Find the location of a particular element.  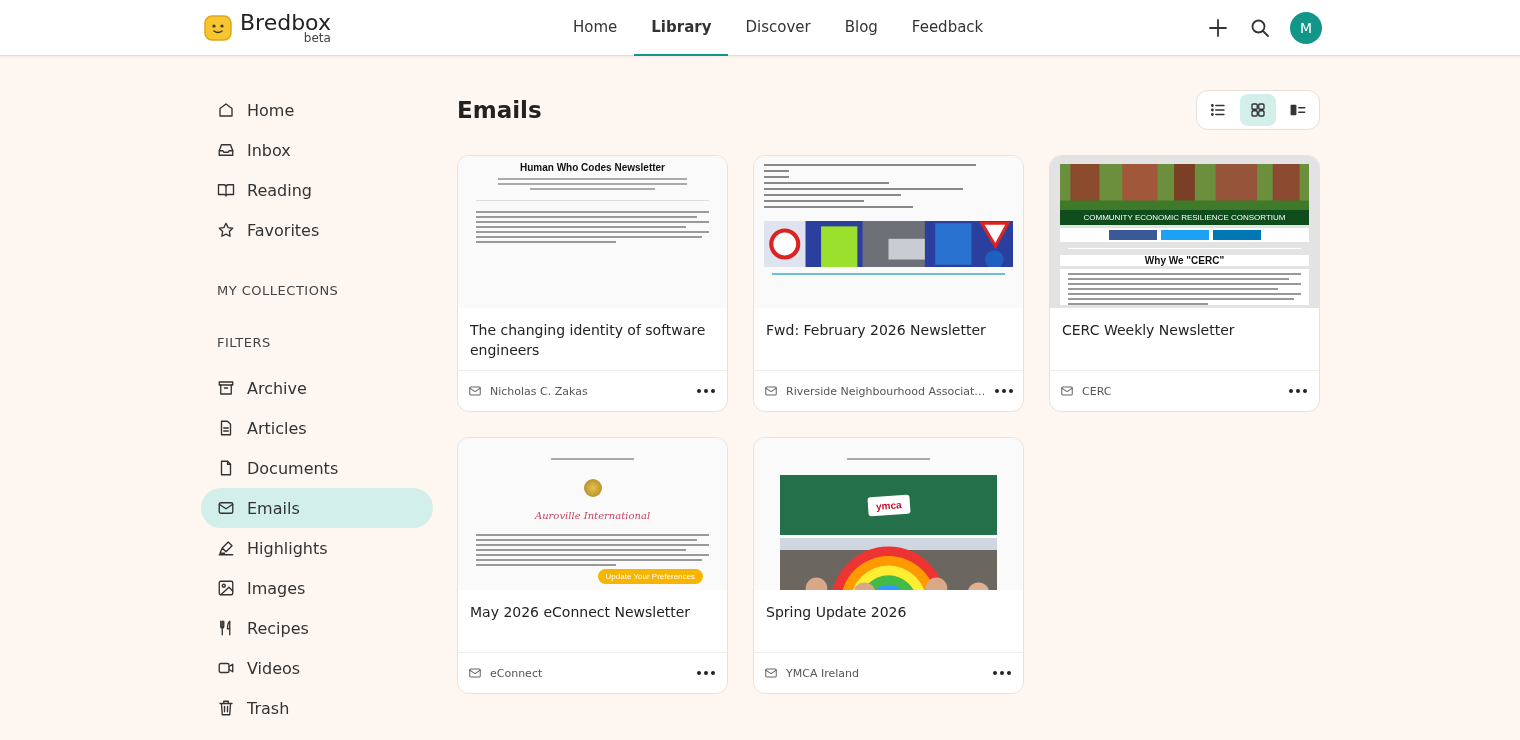

book-icon is located at coordinates (226, 190).